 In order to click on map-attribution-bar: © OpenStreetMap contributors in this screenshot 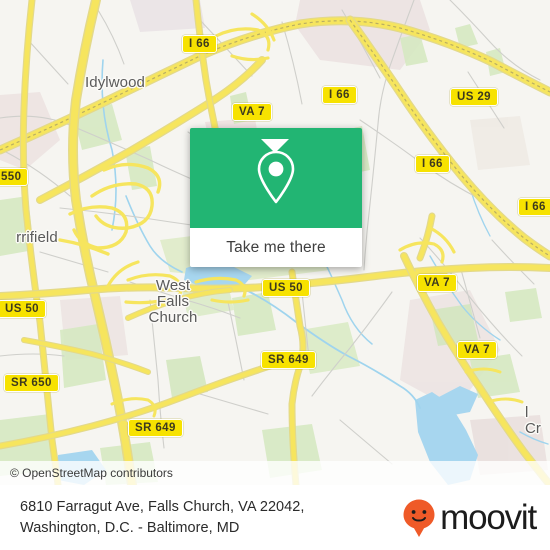, I will do `click(275, 473)`.